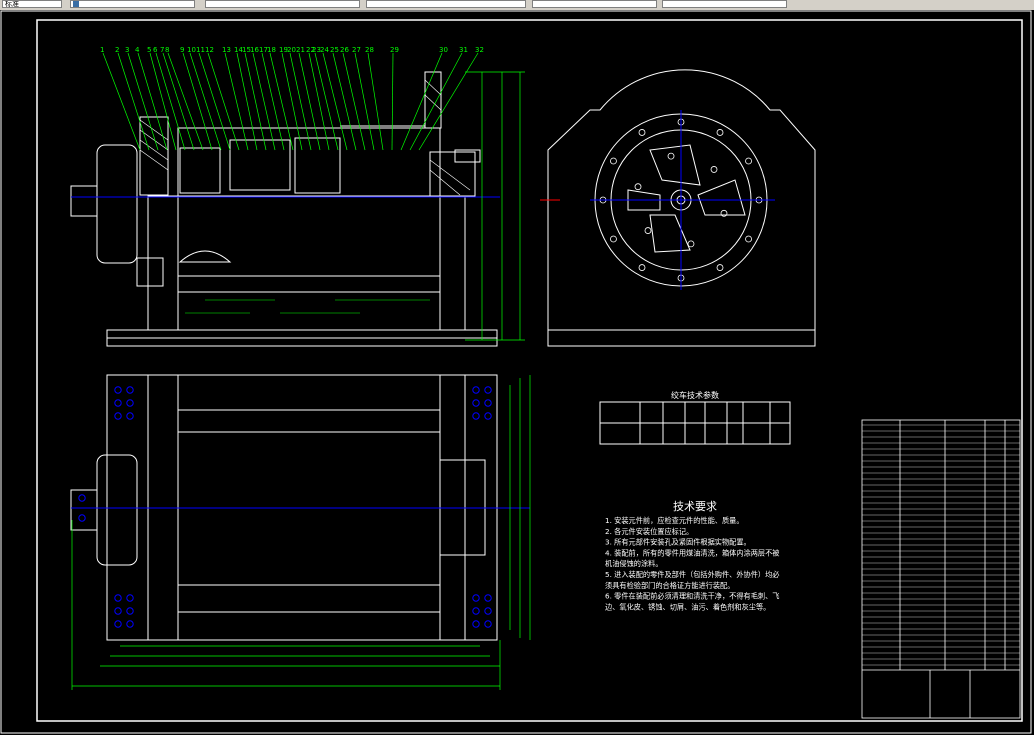 The width and height of the screenshot is (1034, 735). I want to click on balloon-30: 30, so click(443, 50).